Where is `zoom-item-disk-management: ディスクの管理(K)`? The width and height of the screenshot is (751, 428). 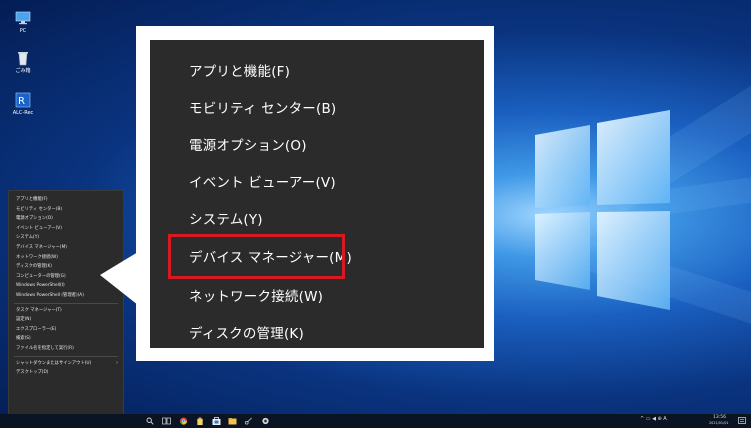
zoom-item-disk-management: ディスクの管理(K) is located at coordinates (246, 332).